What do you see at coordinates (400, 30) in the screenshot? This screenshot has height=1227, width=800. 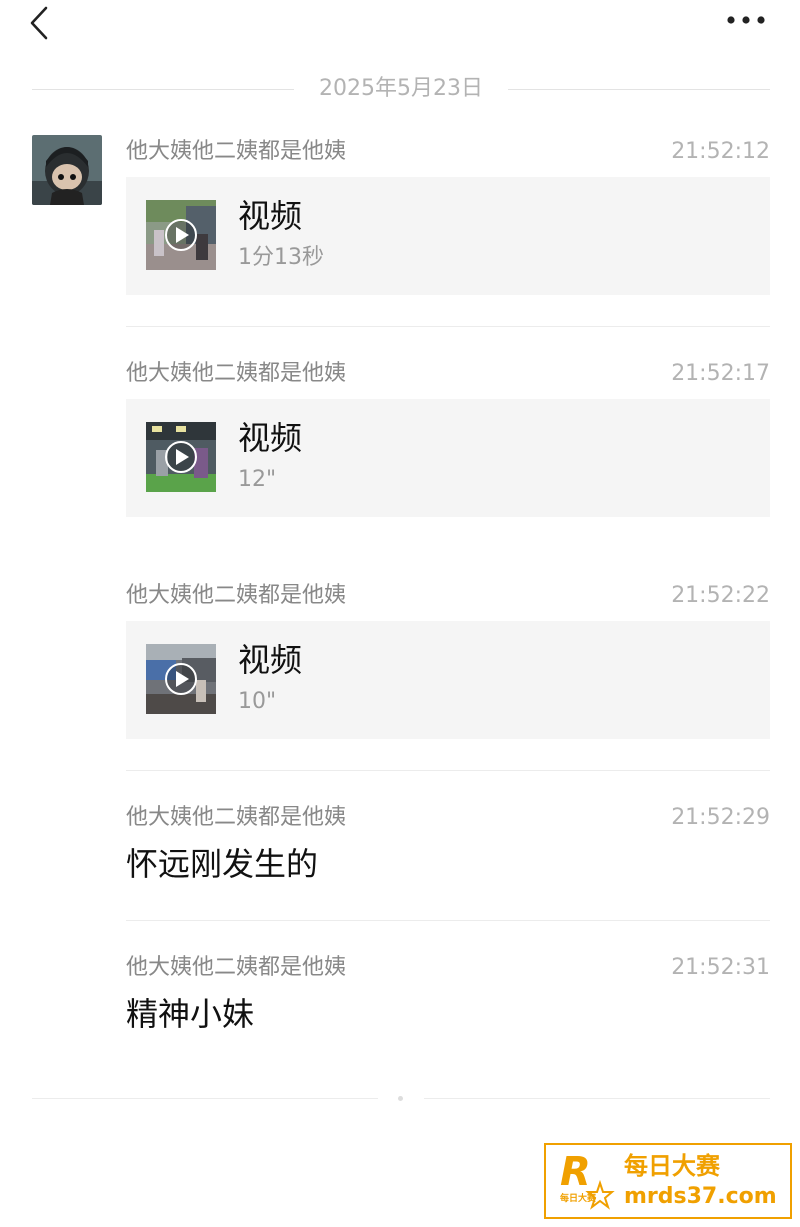 I see `top-bar` at bounding box center [400, 30].